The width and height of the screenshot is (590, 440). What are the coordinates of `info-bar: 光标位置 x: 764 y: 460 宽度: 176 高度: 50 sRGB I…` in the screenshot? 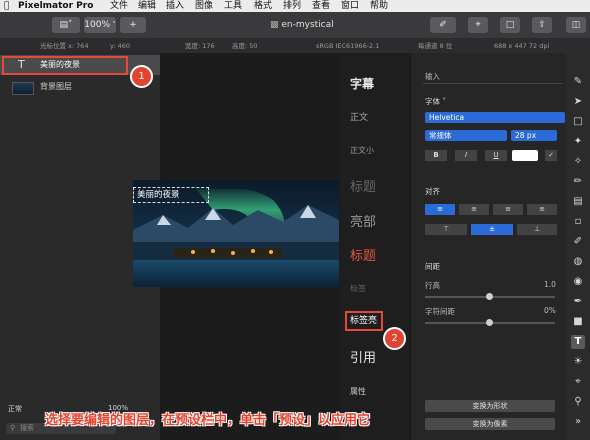 It's located at (295, 46).